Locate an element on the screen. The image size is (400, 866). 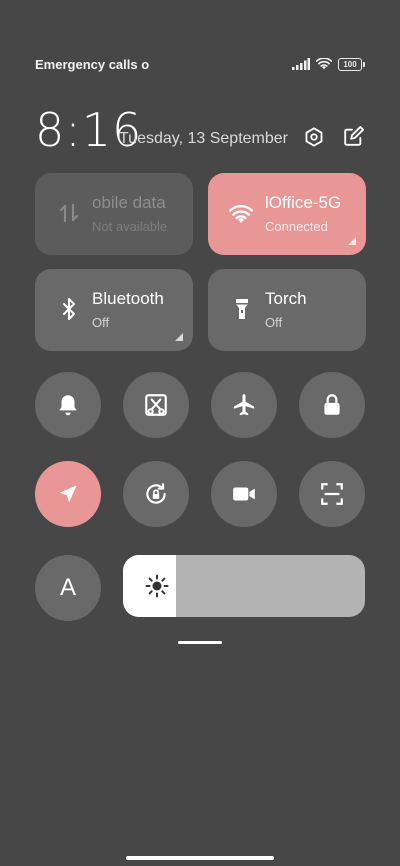
status-bar: Emergency calls o 100 is located at coordinates (200, 64).